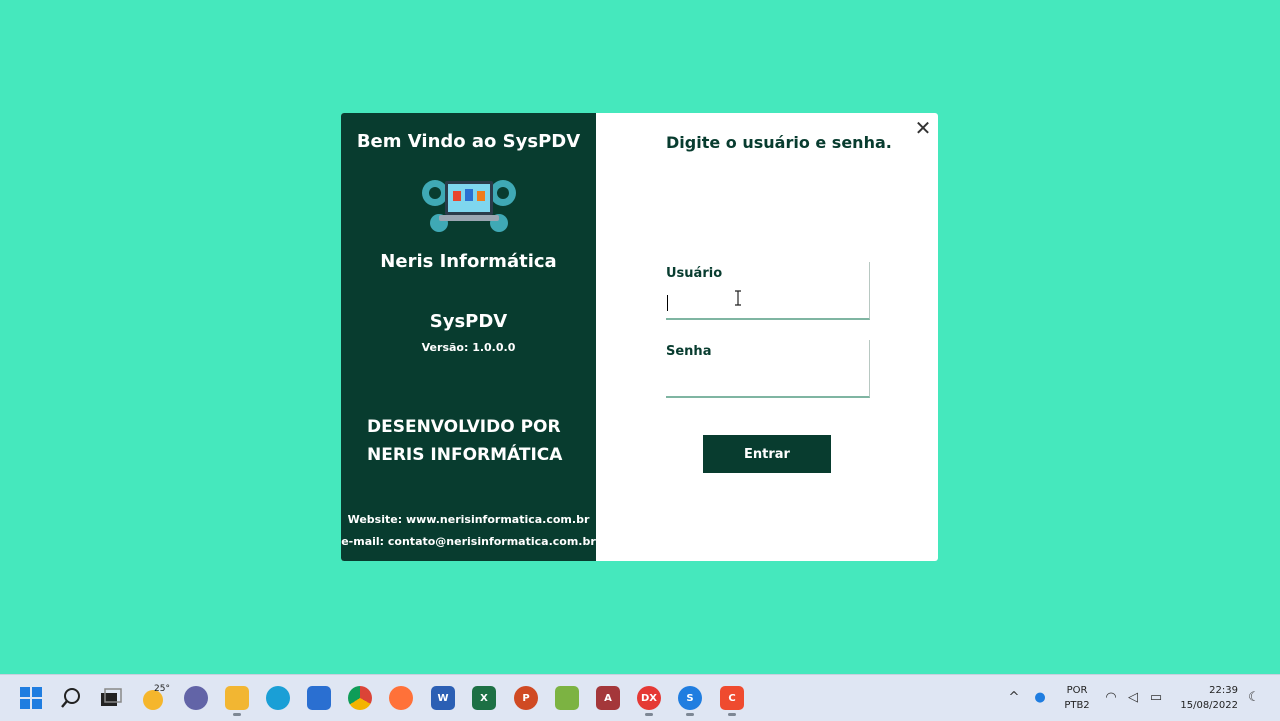 This screenshot has width=1280, height=721. I want to click on developed-by-label: DESENVOLVIDO POR NERIS INFORMÁTICA, so click(465, 441).